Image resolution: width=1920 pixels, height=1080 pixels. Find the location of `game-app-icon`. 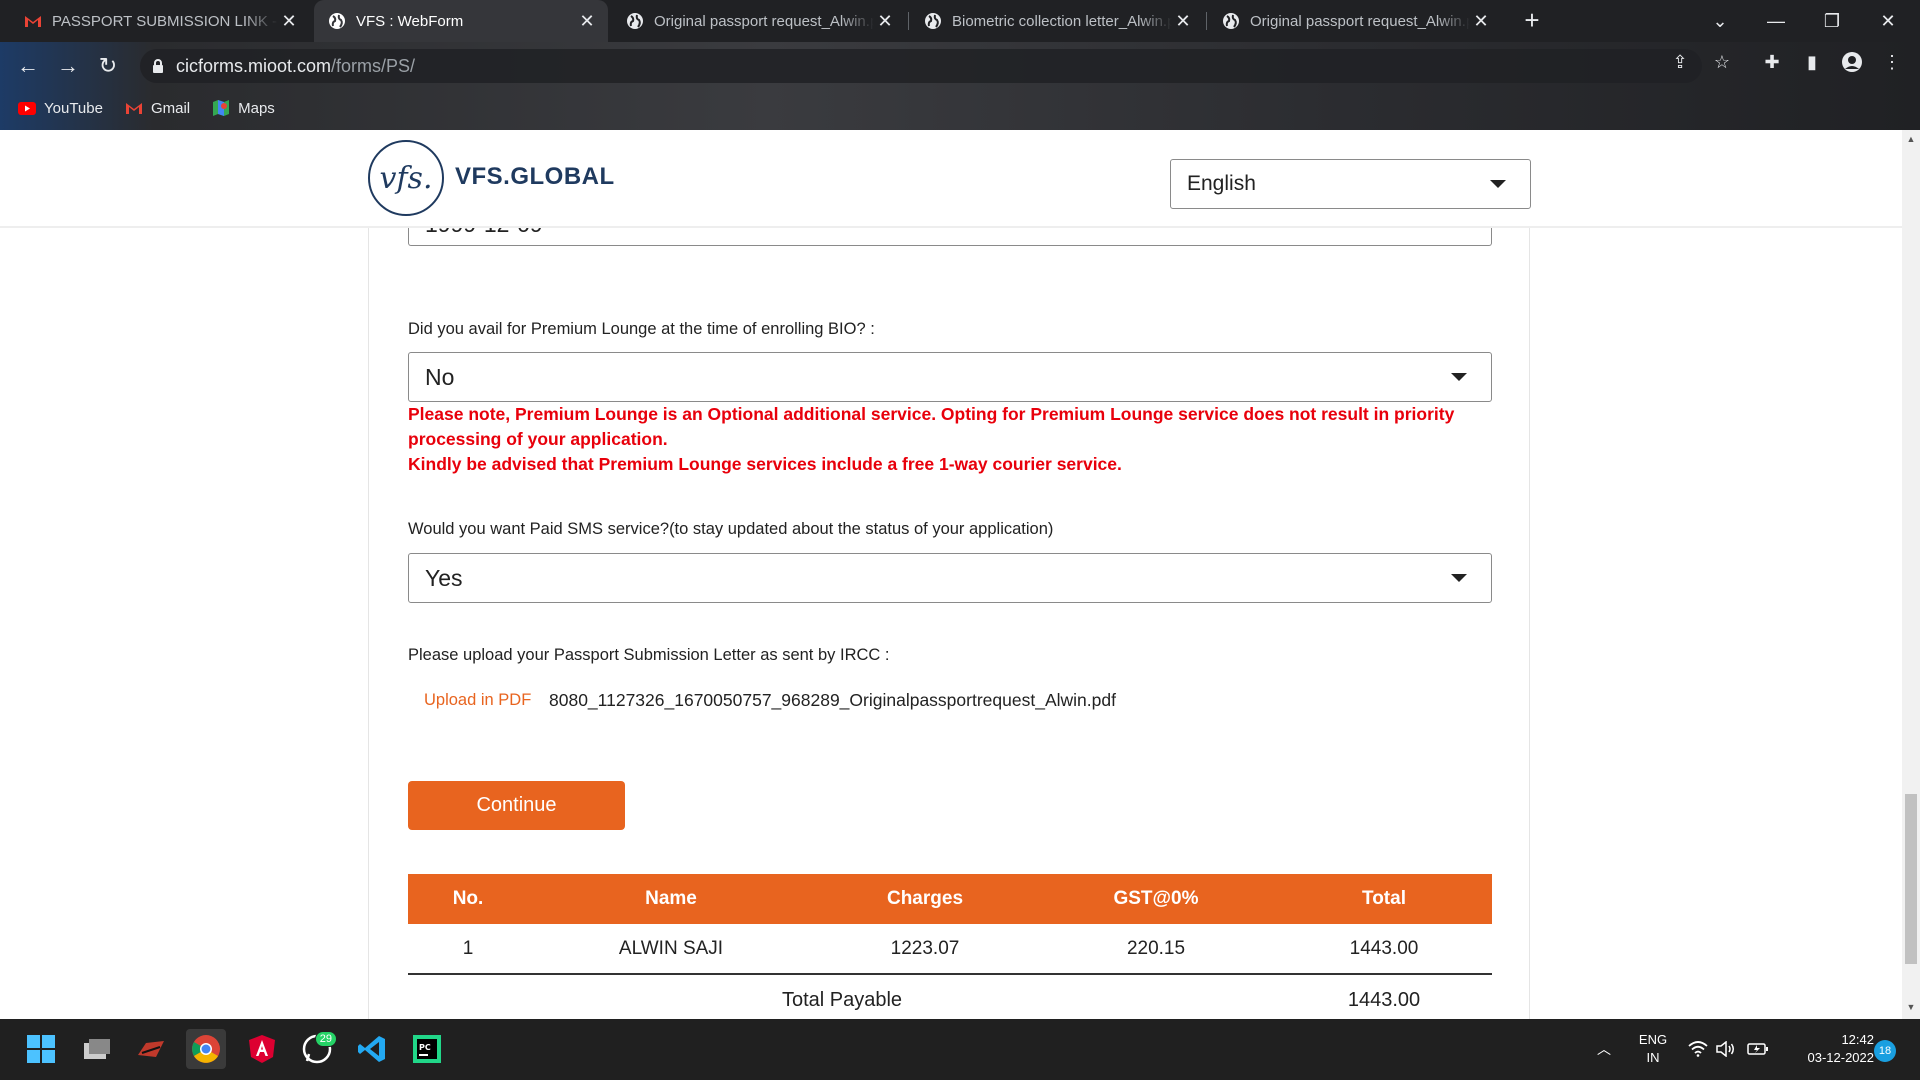

game-app-icon is located at coordinates (151, 1049).